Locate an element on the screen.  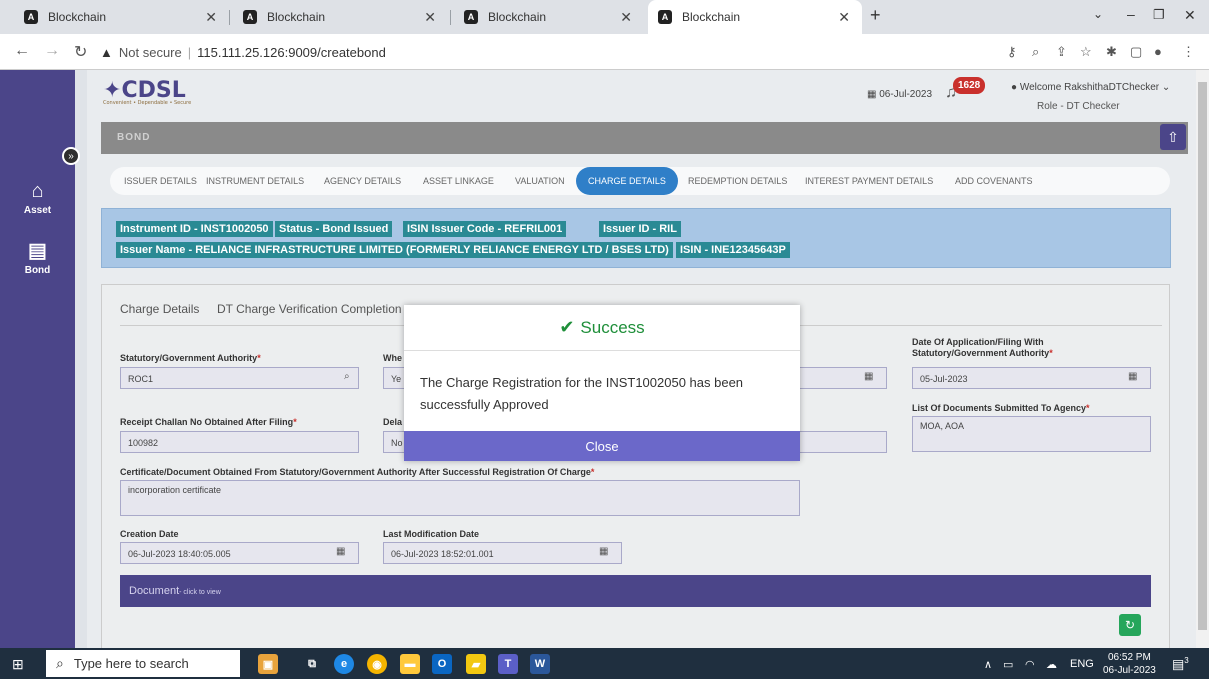
show-hidden-icons-icon: ∧ is located at coordinates (988, 664).